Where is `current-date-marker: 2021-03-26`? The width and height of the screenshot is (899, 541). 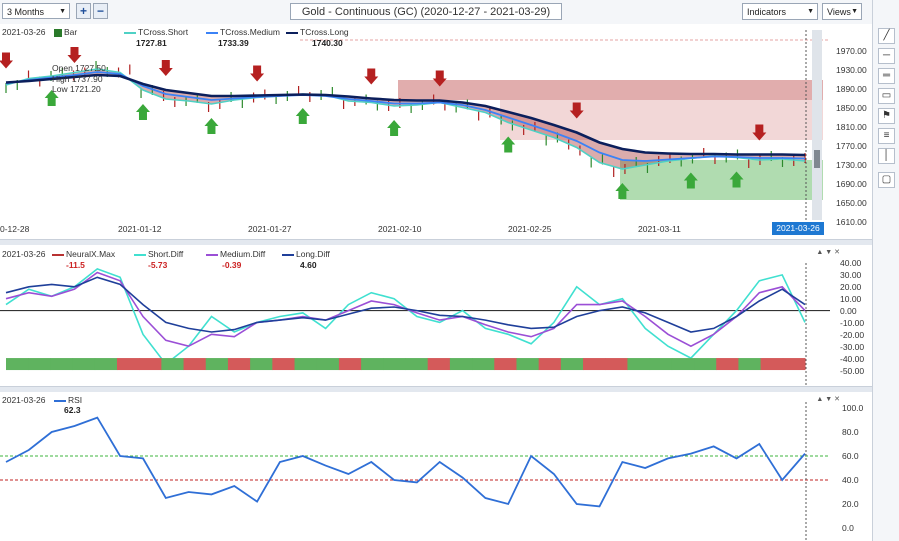
current-date-marker: 2021-03-26 is located at coordinates (798, 228).